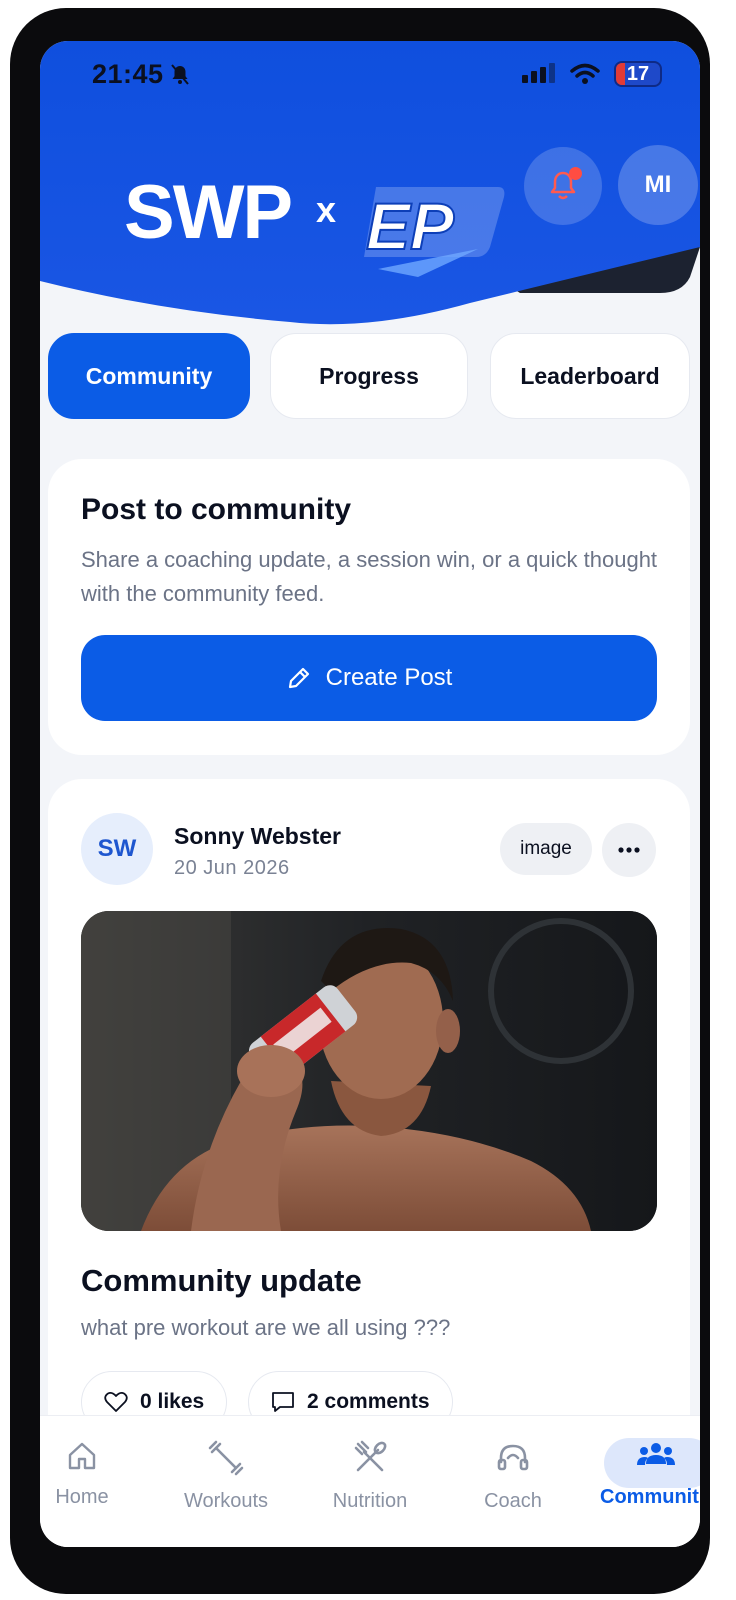 This screenshot has height=1600, width=736. Describe the element at coordinates (257, 836) in the screenshot. I see `author-name: Sonny Webster` at that location.